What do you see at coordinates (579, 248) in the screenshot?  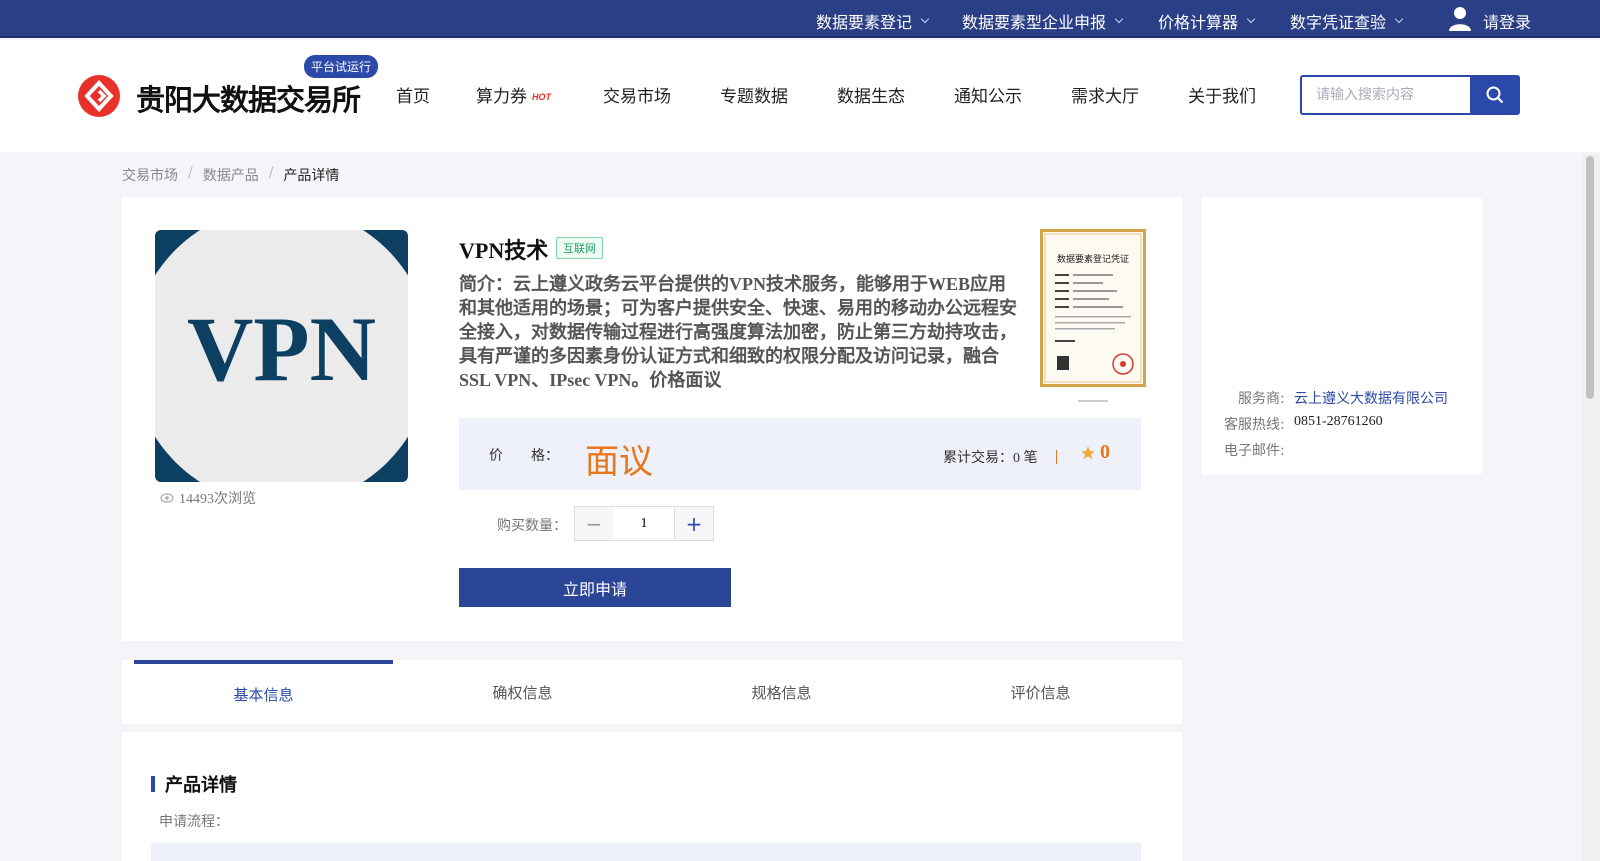 I see `category-tag: 互联网` at bounding box center [579, 248].